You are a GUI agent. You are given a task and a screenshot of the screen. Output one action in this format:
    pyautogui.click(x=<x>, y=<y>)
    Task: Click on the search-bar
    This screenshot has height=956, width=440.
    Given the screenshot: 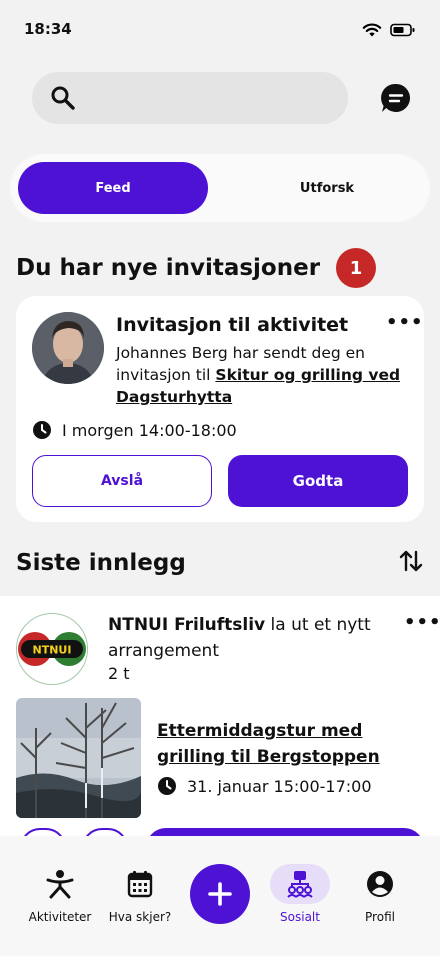 What is the action you would take?
    pyautogui.click(x=190, y=98)
    